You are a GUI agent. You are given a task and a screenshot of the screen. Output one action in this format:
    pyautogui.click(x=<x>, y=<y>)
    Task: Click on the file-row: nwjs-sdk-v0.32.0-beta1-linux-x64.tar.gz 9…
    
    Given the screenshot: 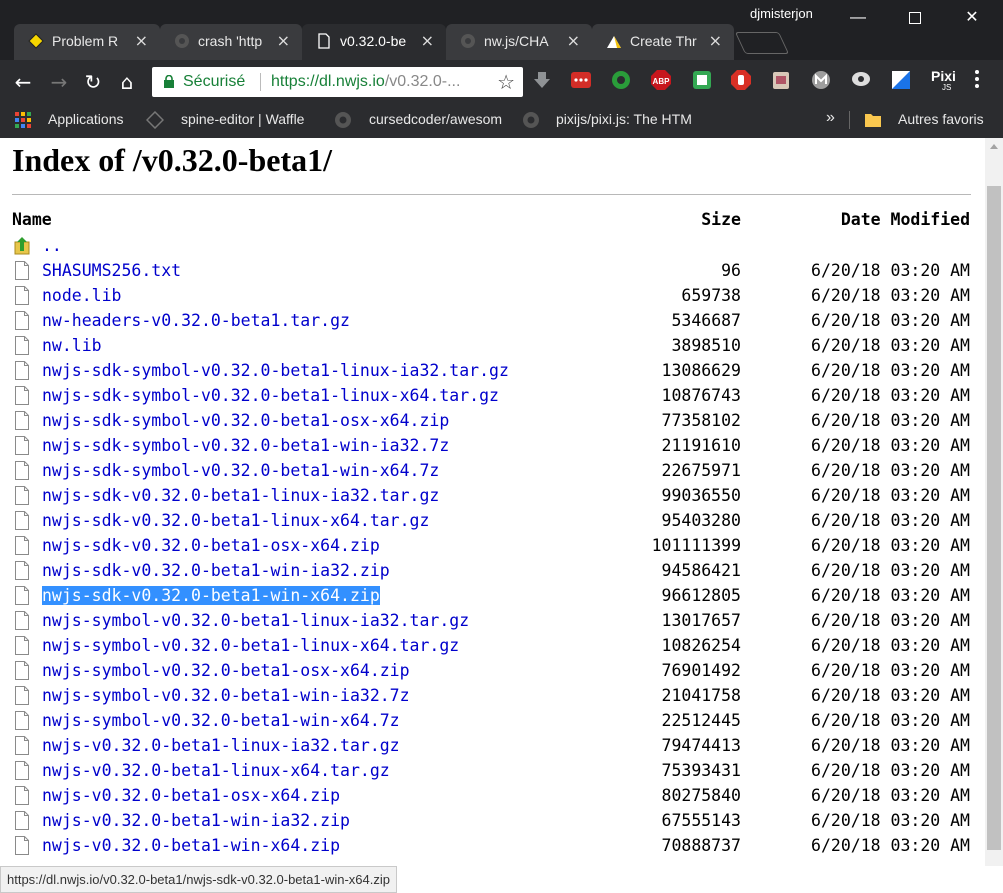 What is the action you would take?
    pyautogui.click(x=492, y=520)
    